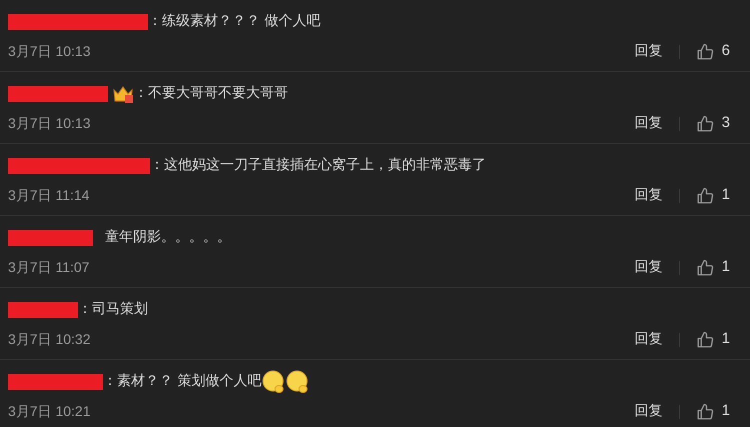 The height and width of the screenshot is (427, 750). What do you see at coordinates (234, 21) in the screenshot?
I see `comment-text: ：练级素材？？？ 做个人吧` at bounding box center [234, 21].